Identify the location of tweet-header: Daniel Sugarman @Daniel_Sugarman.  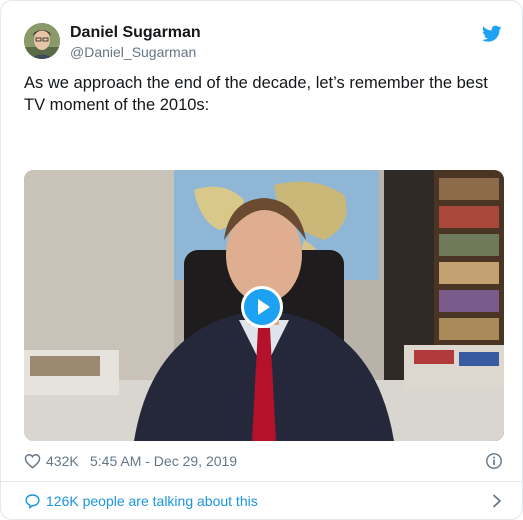
(264, 43).